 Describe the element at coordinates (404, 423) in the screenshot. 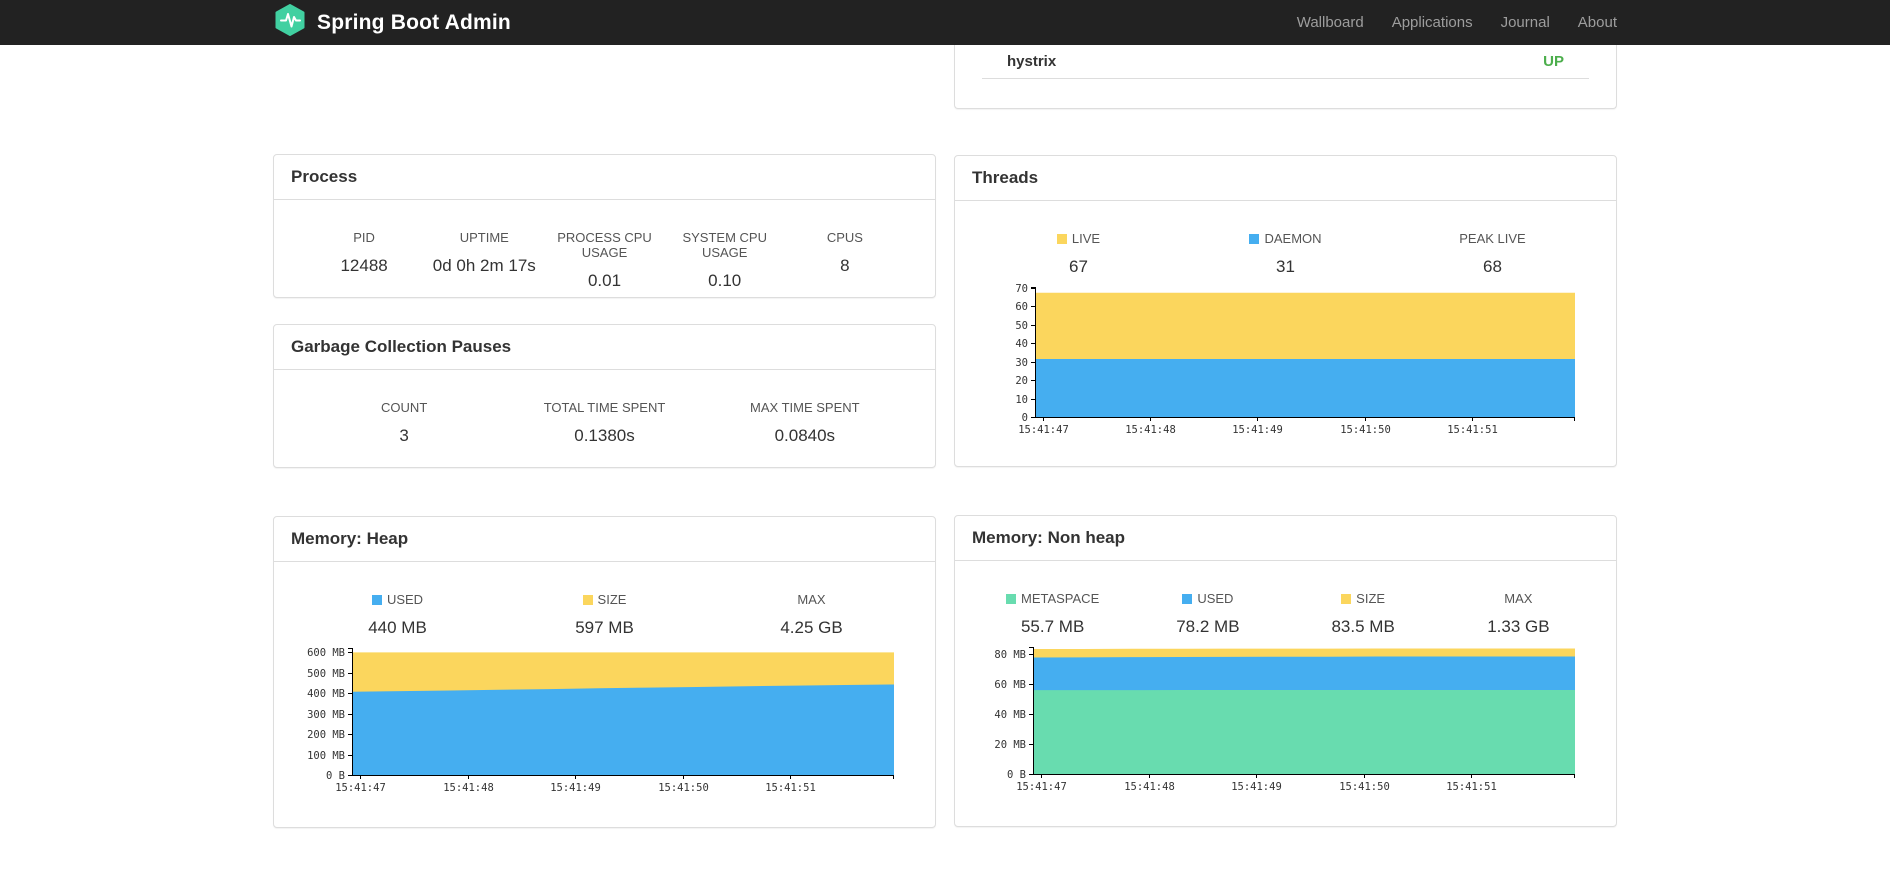

I see `metric-gc-count: COUNT 3` at that location.